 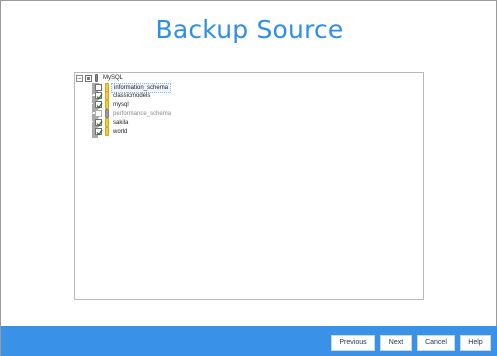 What do you see at coordinates (99, 123) in the screenshot?
I see `sakila-checkbox` at bounding box center [99, 123].